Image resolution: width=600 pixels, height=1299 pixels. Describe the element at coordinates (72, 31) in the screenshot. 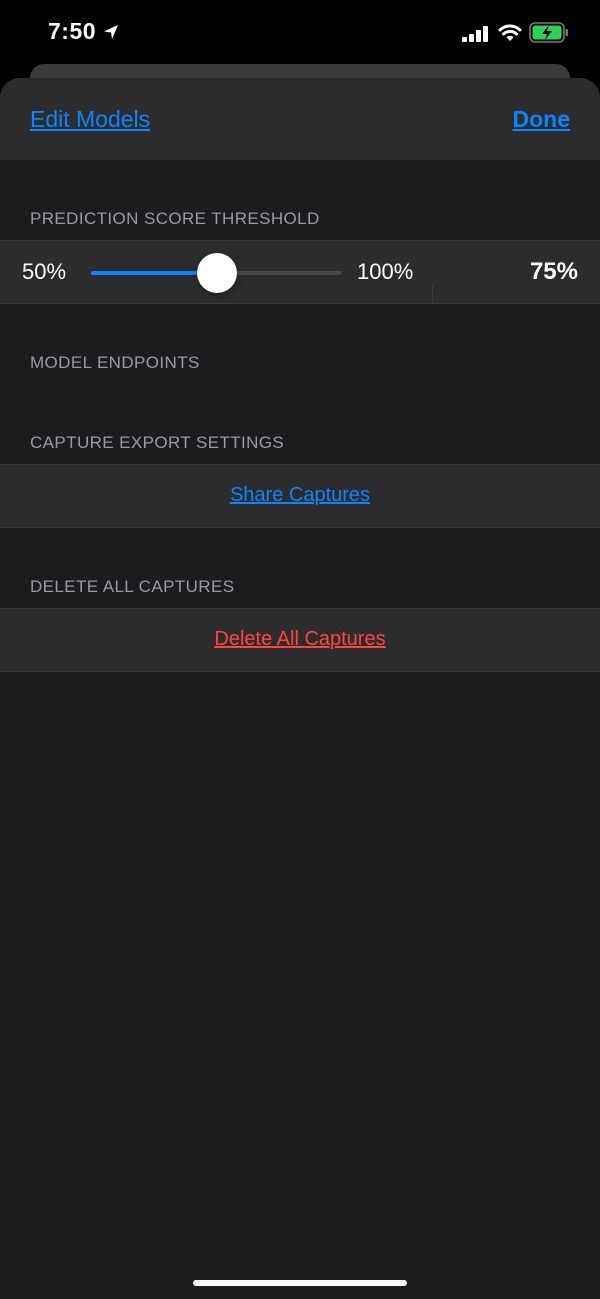

I see `status-time: 7:50` at that location.